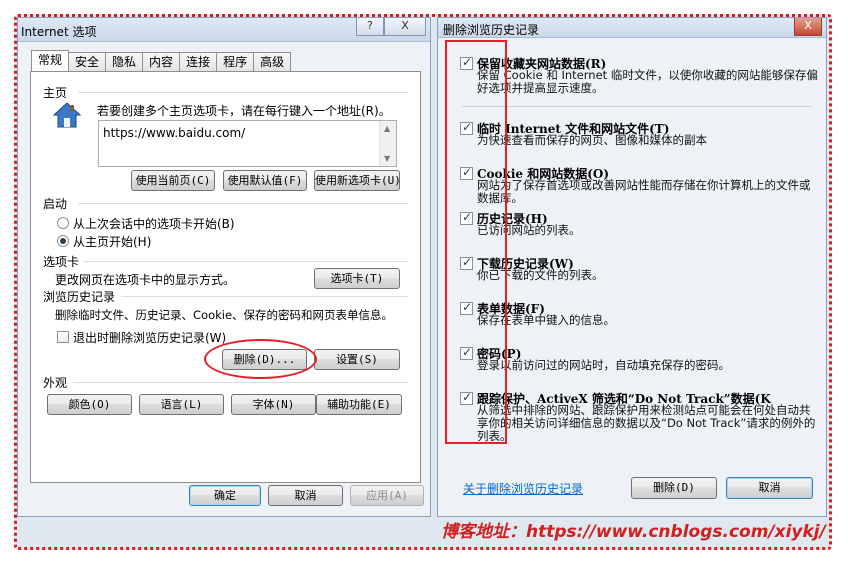 The height and width of the screenshot is (568, 848). What do you see at coordinates (546, 320) in the screenshot?
I see `option-description: 保存在表单中键入的信息。` at bounding box center [546, 320].